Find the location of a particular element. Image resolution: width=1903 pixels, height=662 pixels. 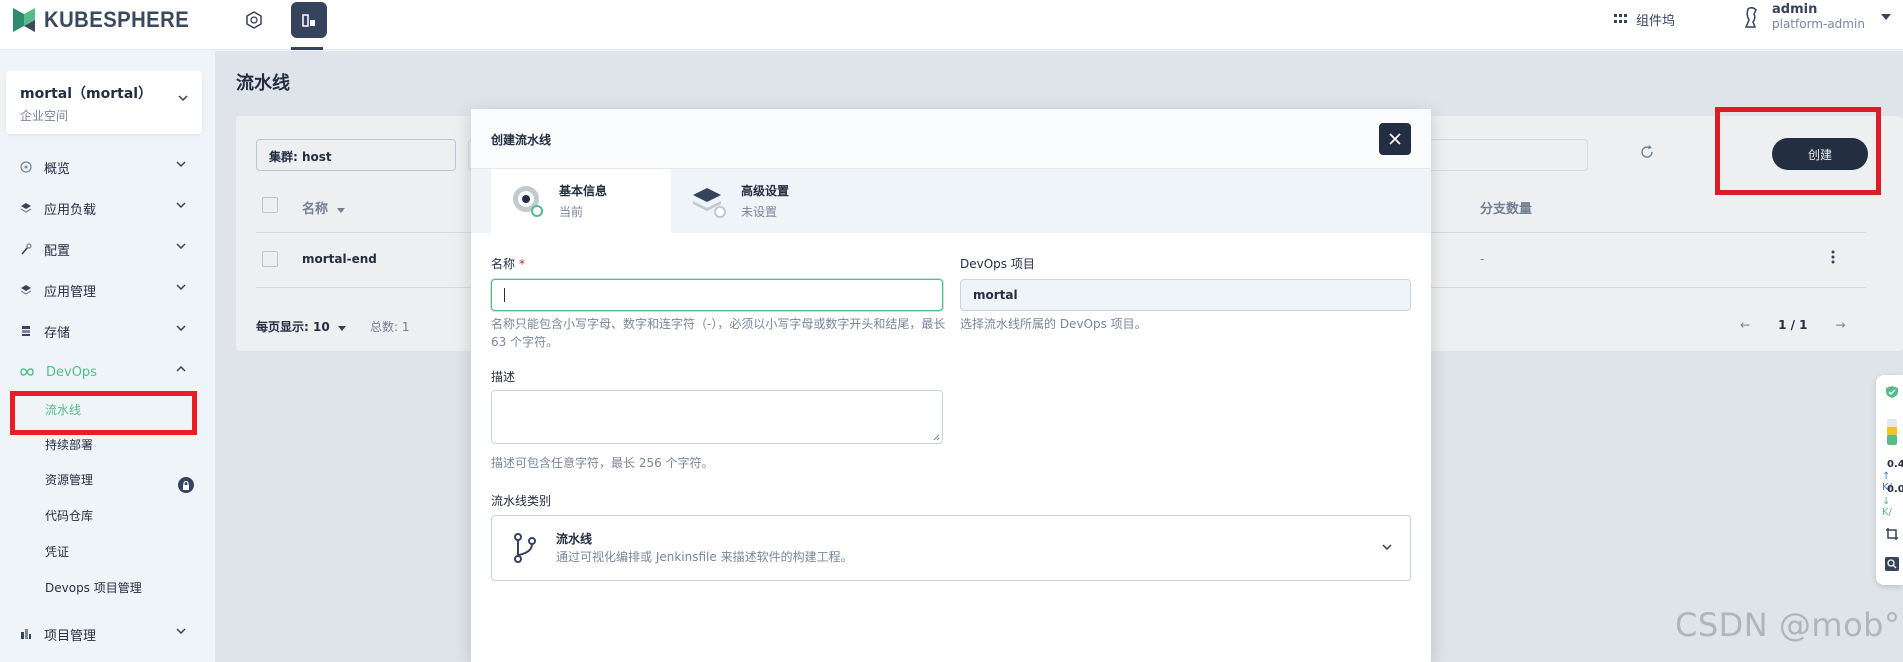

close-icon is located at coordinates (1395, 139).